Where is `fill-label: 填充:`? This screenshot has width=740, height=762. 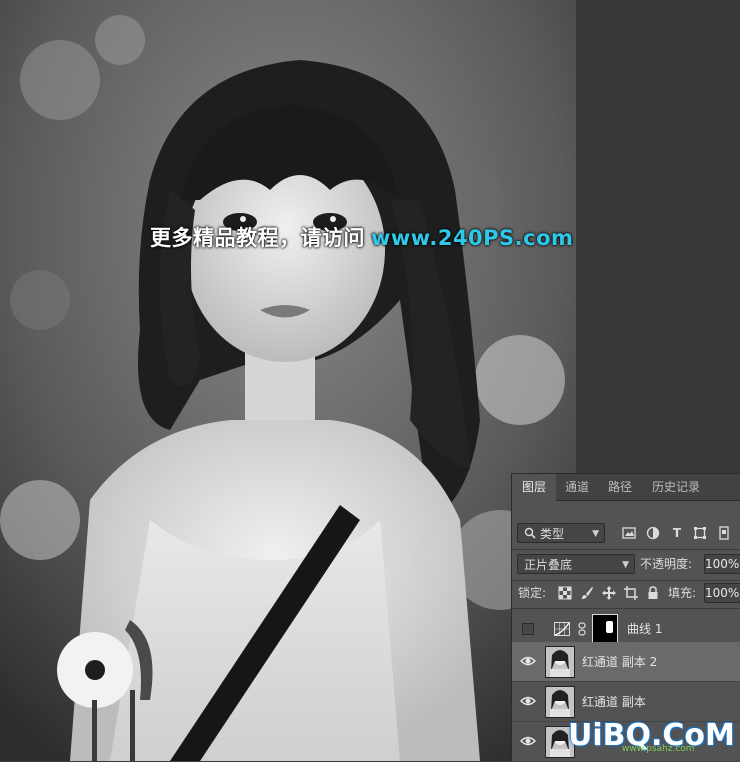
fill-label: 填充: is located at coordinates (682, 593).